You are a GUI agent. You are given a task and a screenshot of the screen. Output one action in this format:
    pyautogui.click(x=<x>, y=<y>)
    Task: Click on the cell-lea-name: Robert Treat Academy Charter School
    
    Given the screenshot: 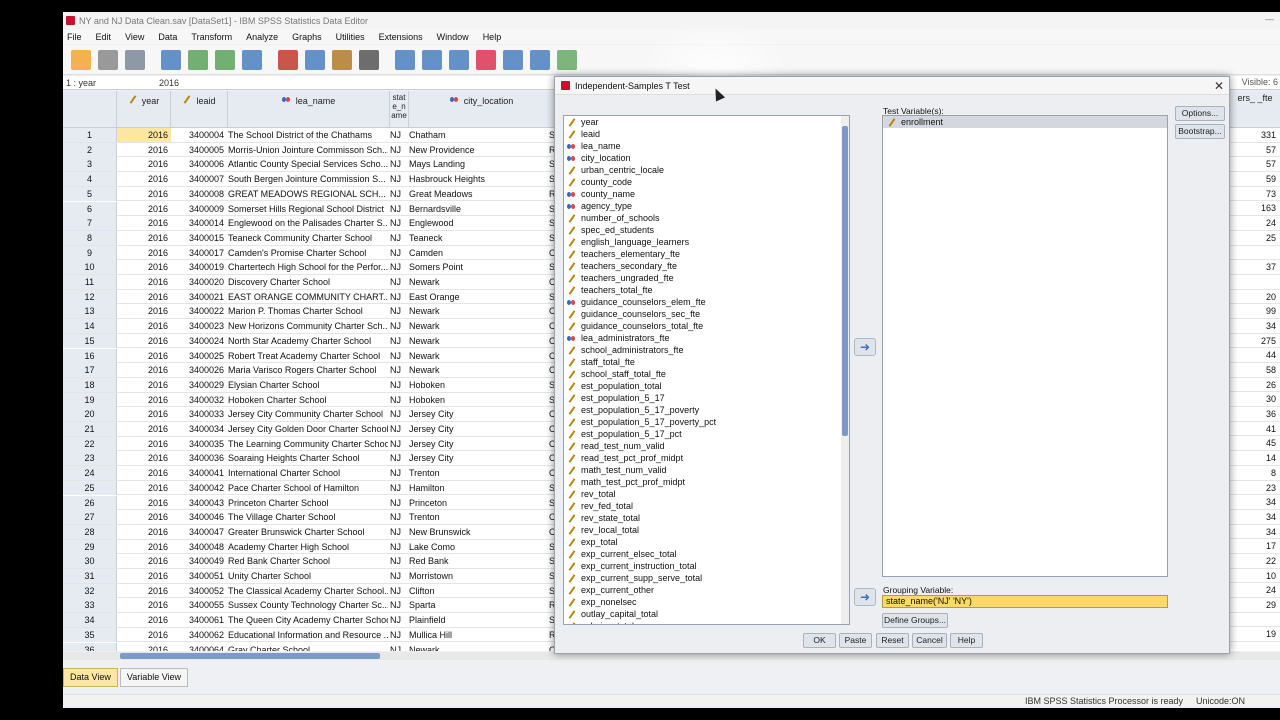 What is the action you would take?
    pyautogui.click(x=308, y=356)
    